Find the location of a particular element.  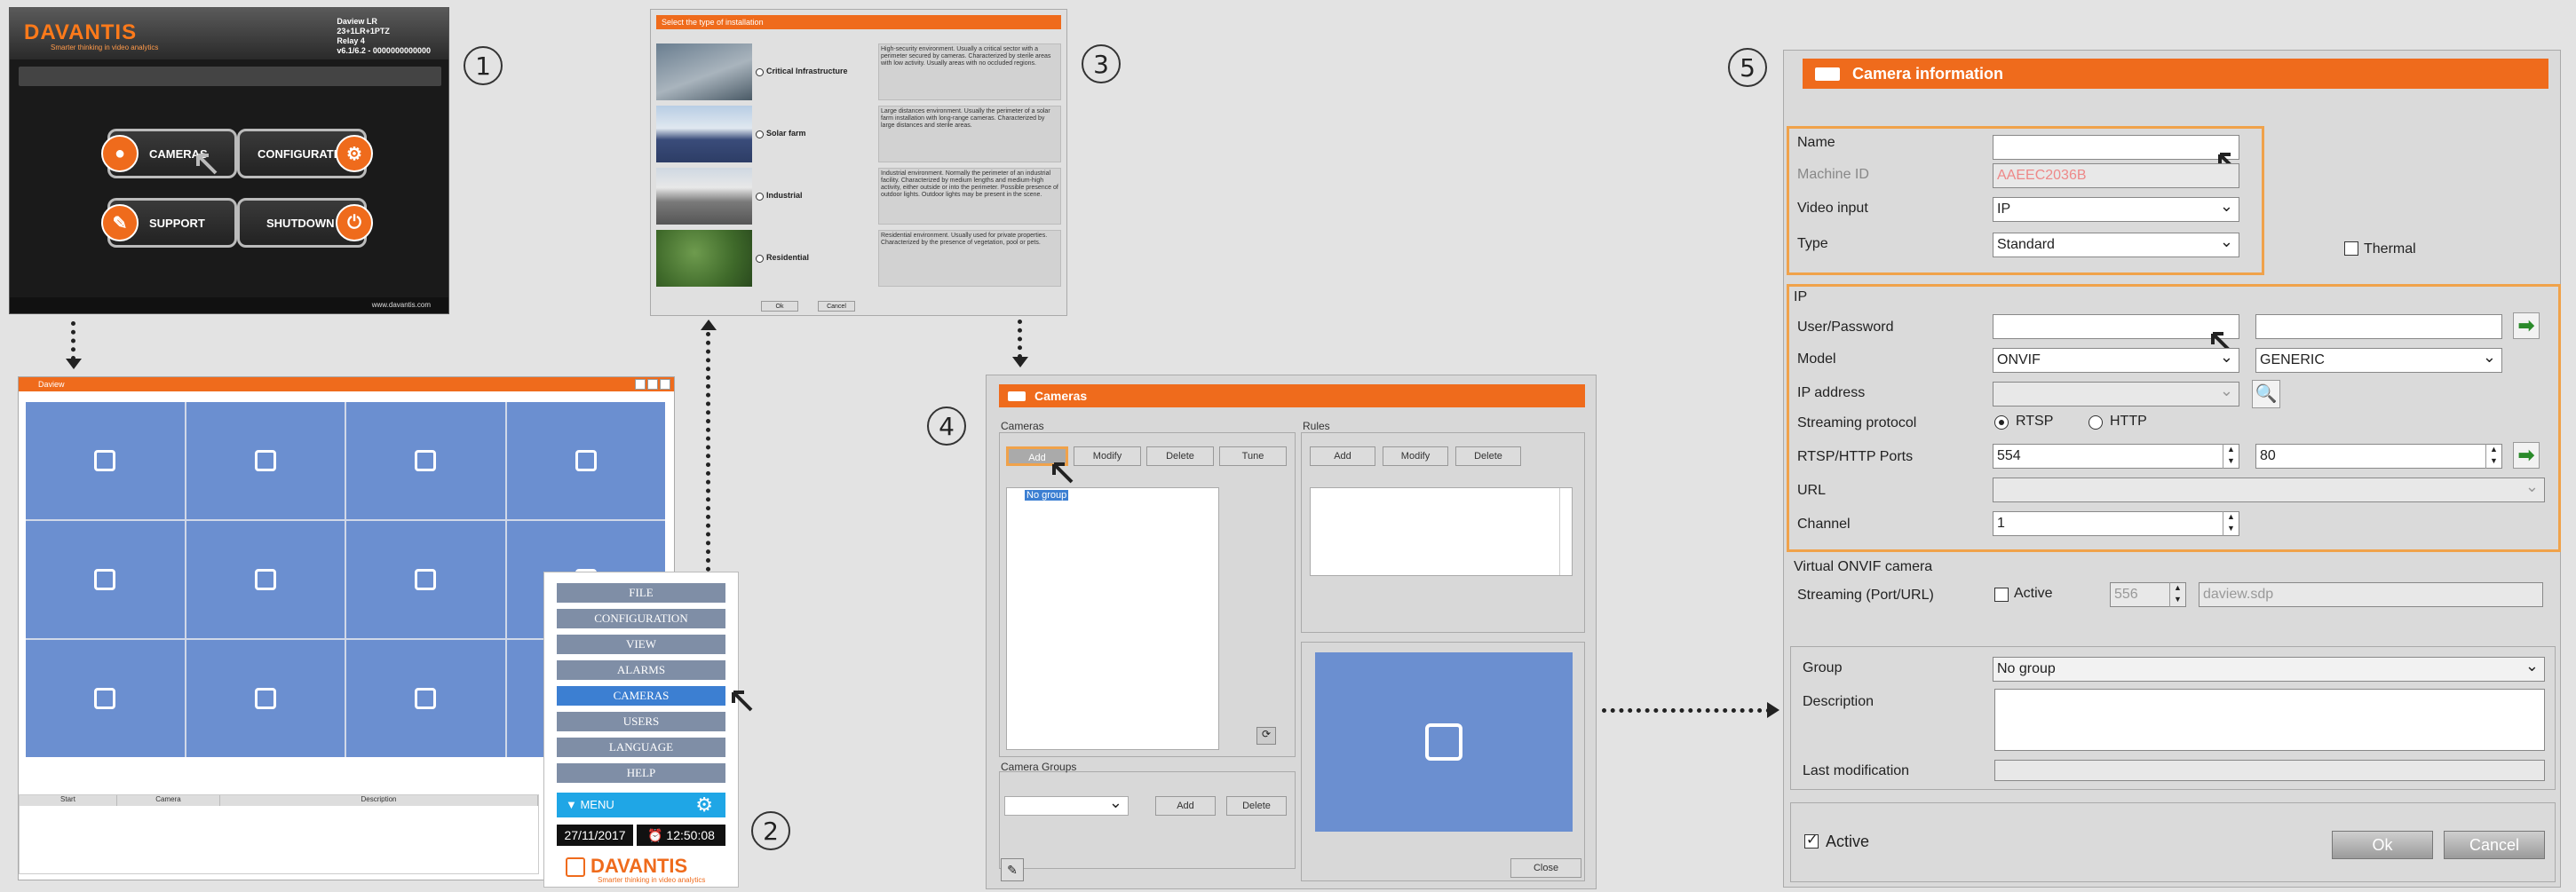

rules-list is located at coordinates (1442, 531).